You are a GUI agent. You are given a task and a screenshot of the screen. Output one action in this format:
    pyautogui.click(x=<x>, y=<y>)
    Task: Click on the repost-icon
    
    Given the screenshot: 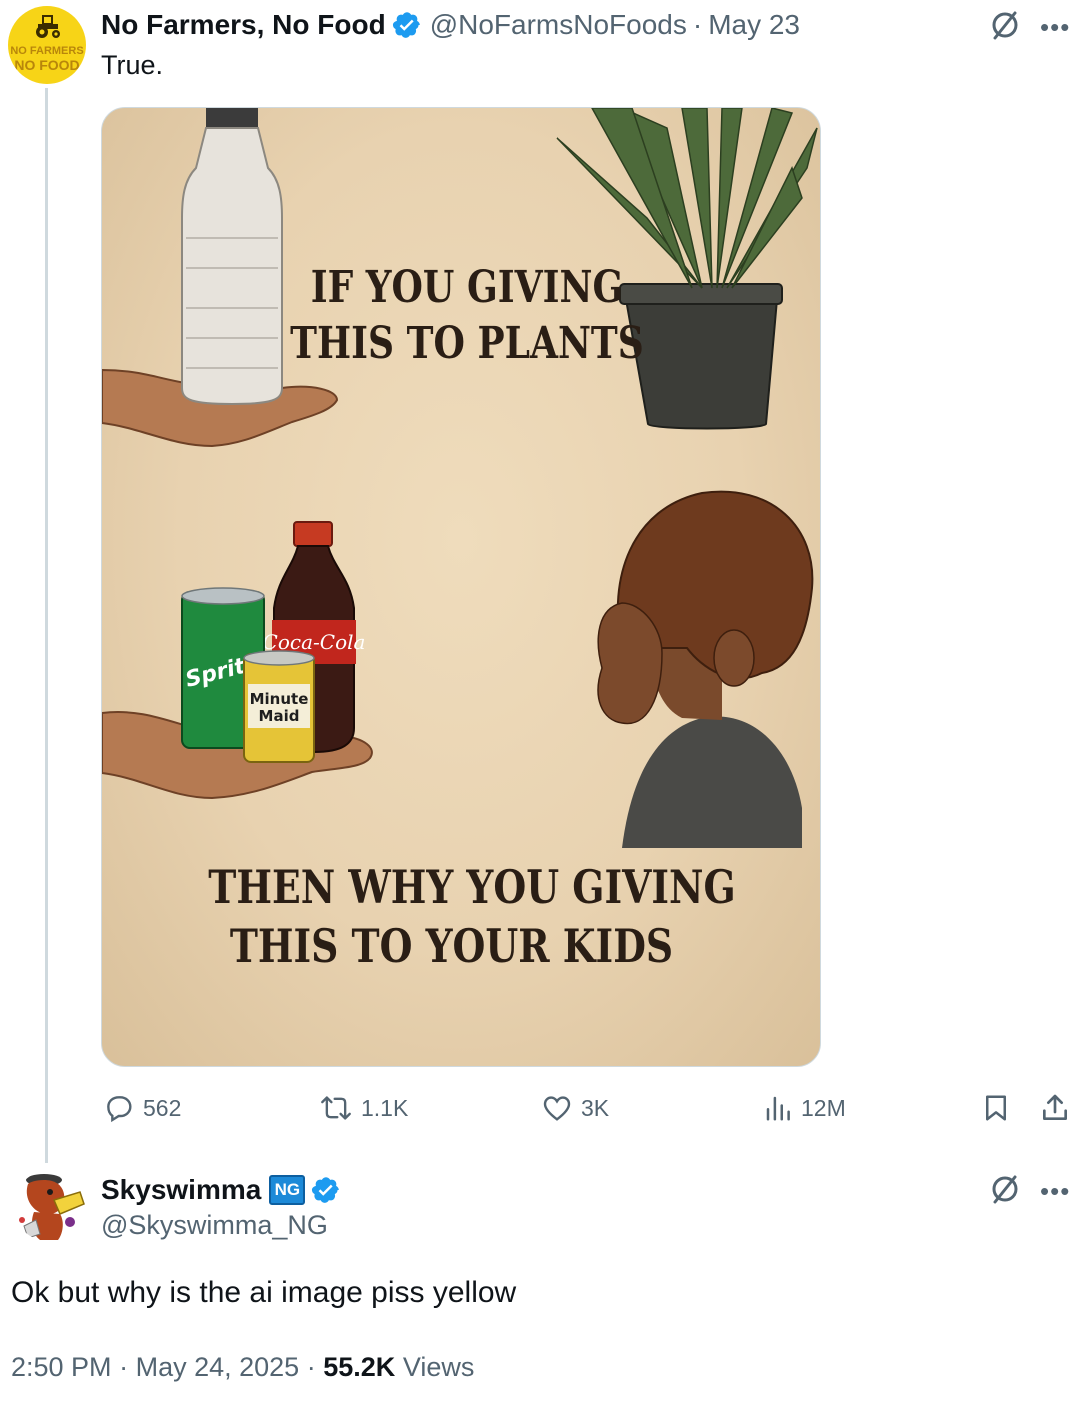 What is the action you would take?
    pyautogui.click(x=336, y=1108)
    